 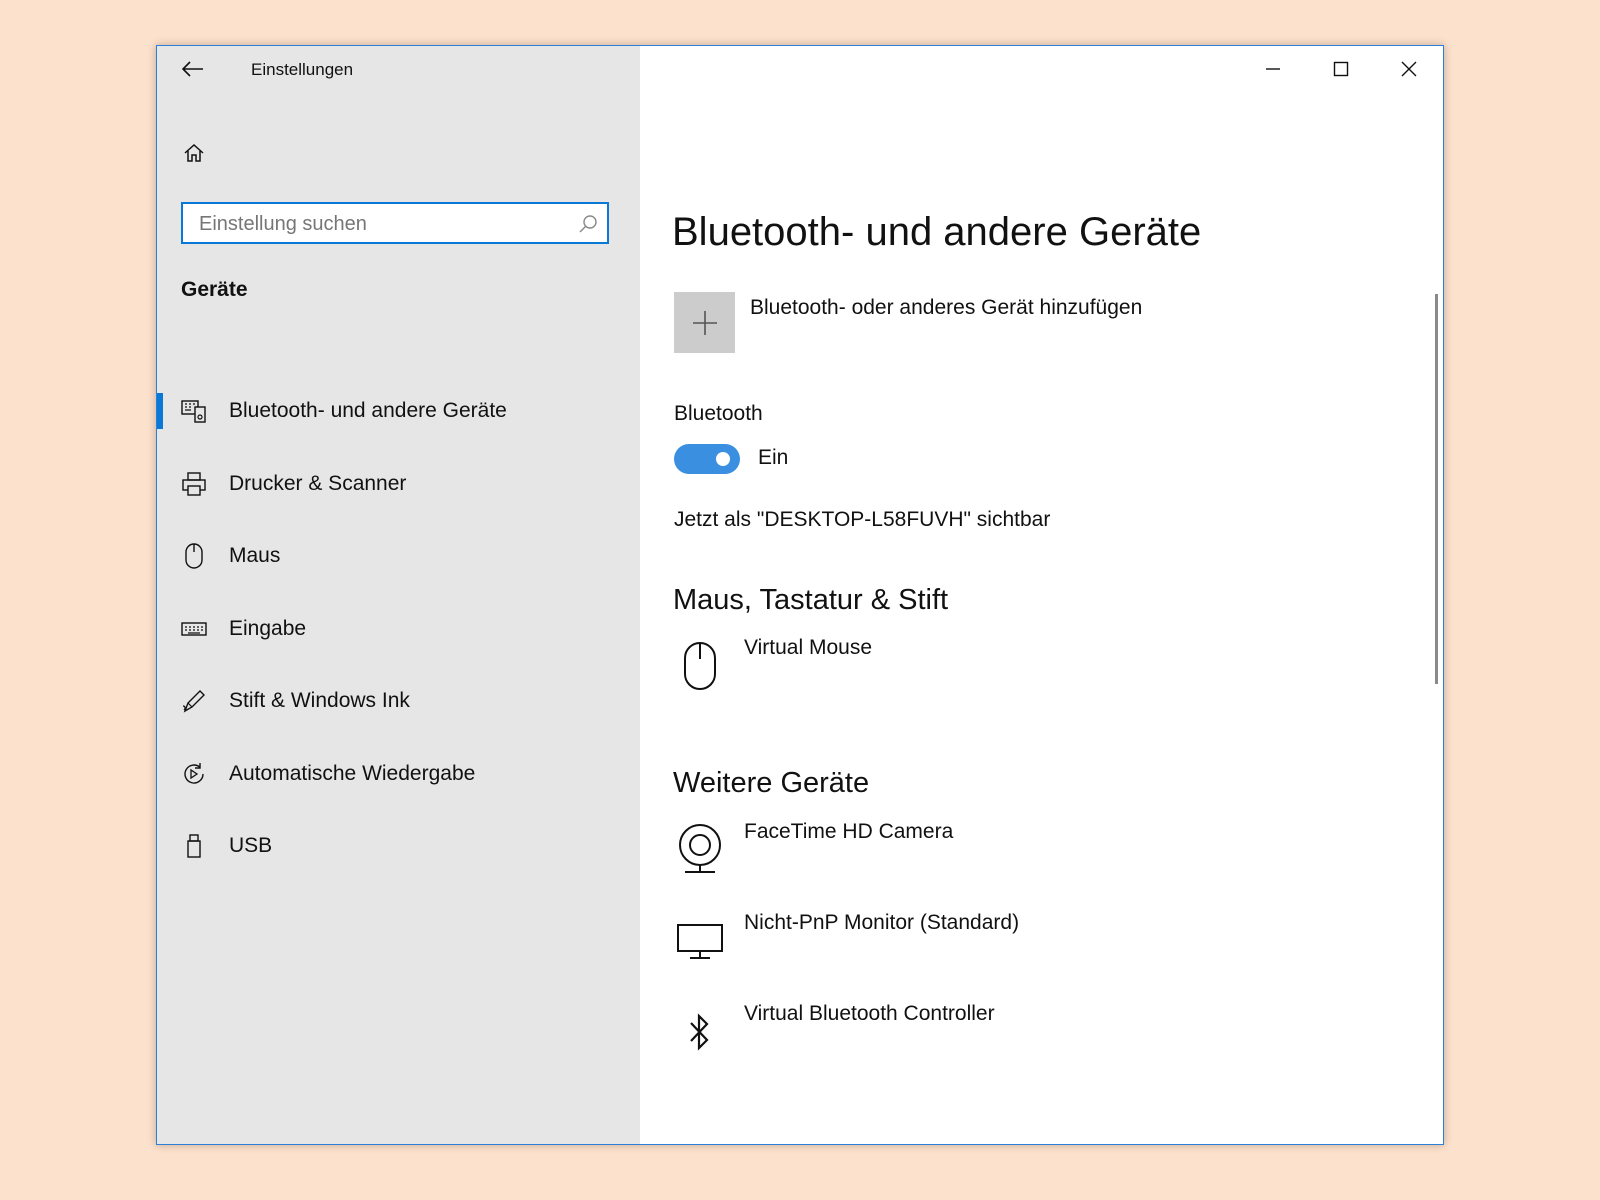 What do you see at coordinates (808, 647) in the screenshot?
I see `device-label: Virtual Mouse` at bounding box center [808, 647].